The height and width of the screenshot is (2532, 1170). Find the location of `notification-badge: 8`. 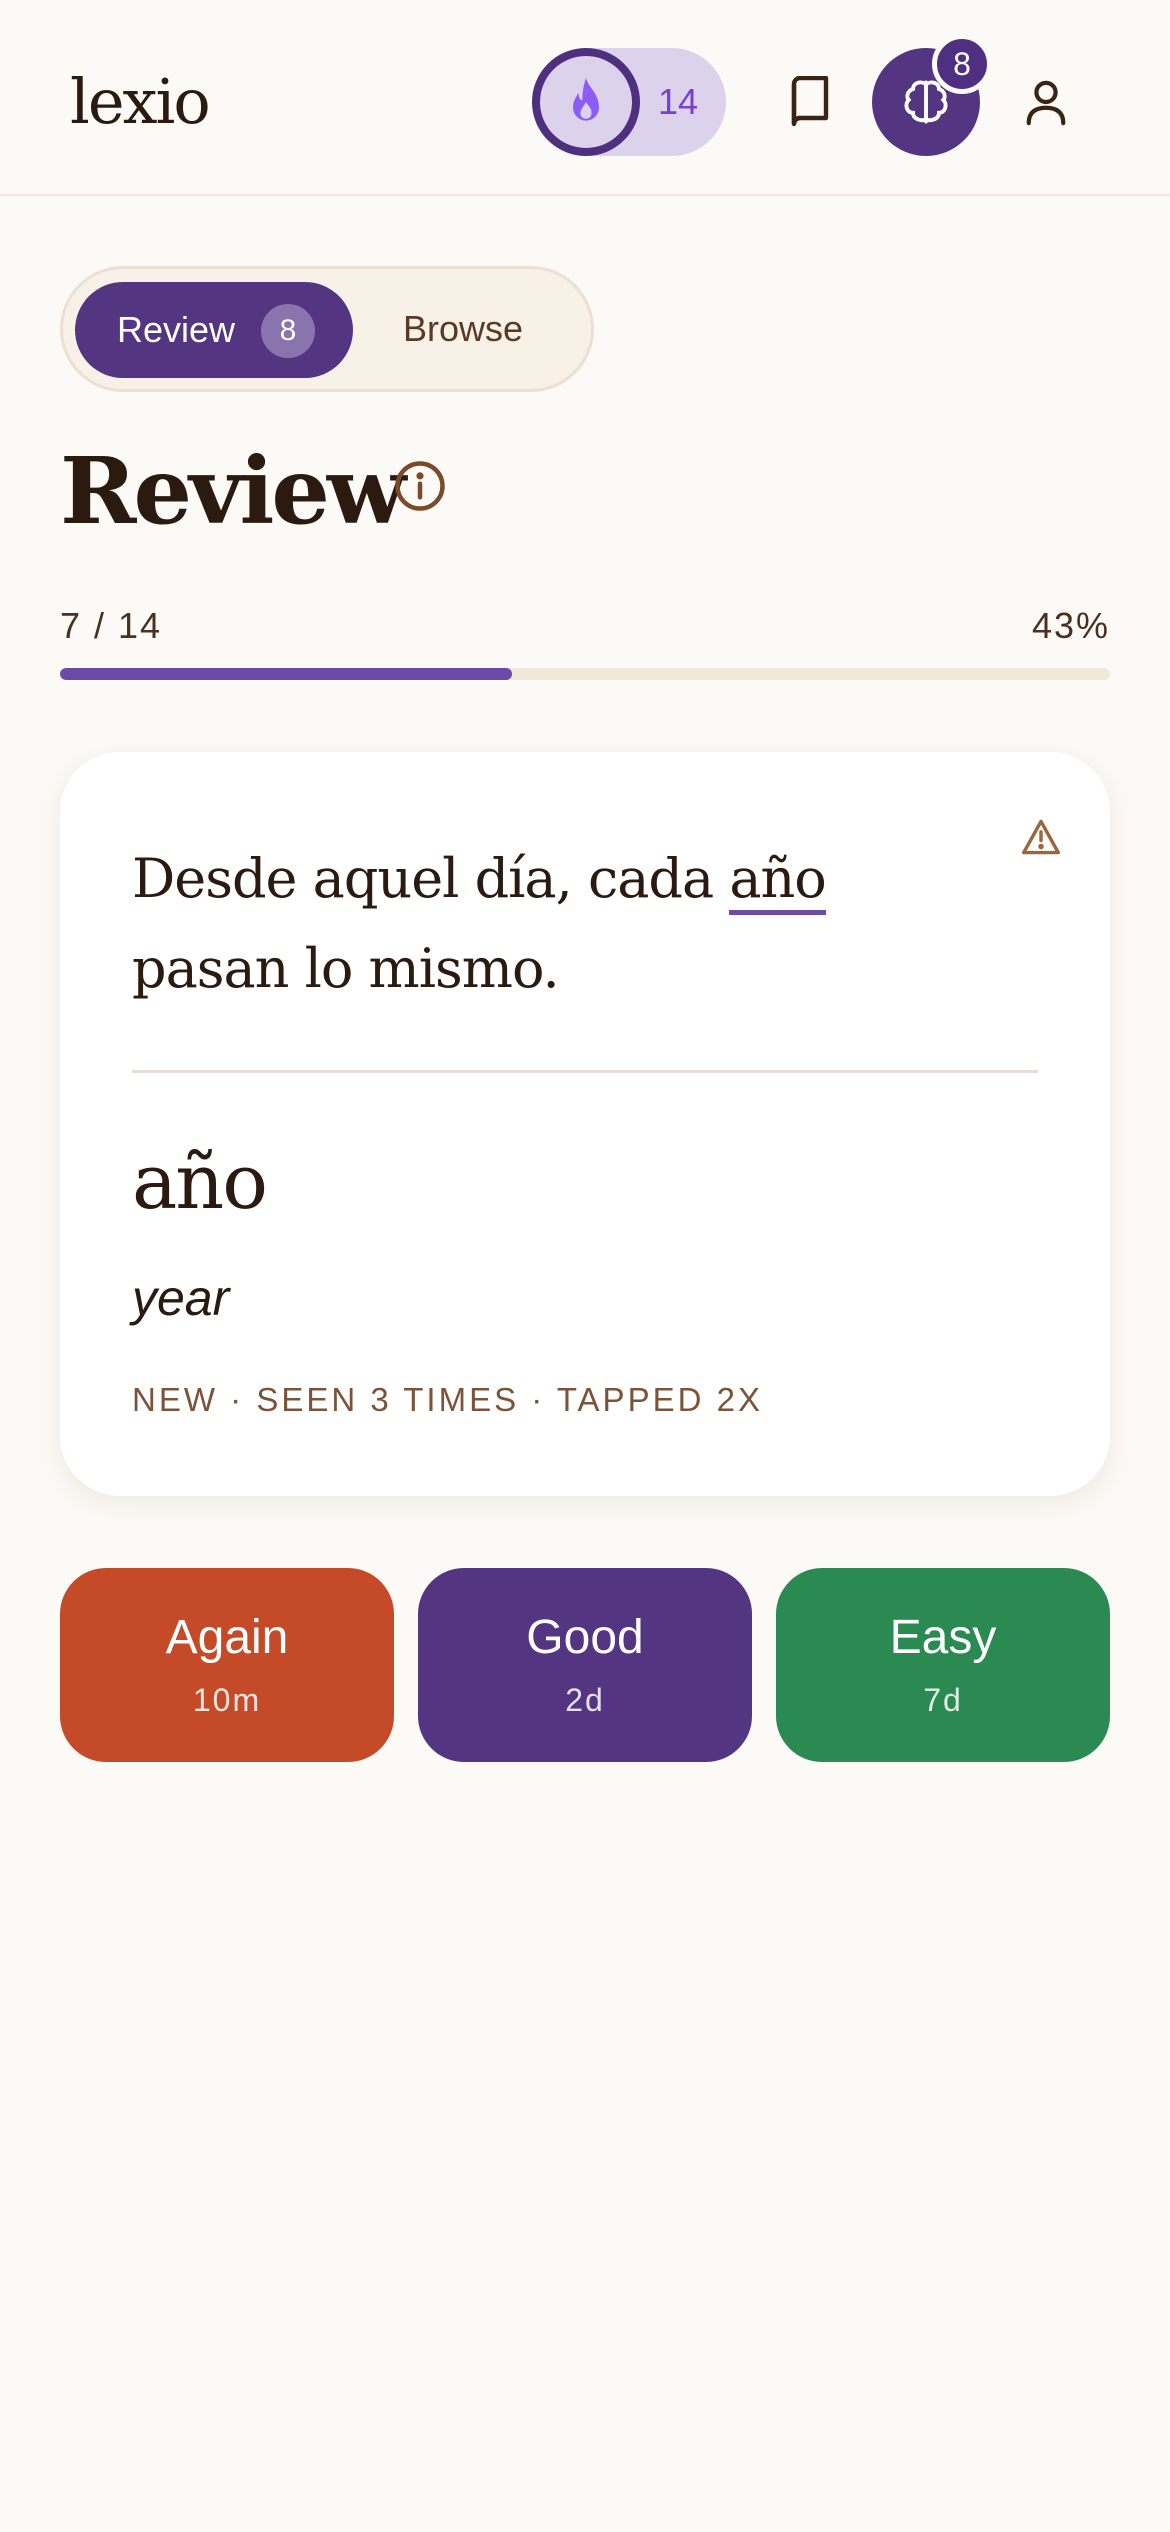

notification-badge: 8 is located at coordinates (962, 64).